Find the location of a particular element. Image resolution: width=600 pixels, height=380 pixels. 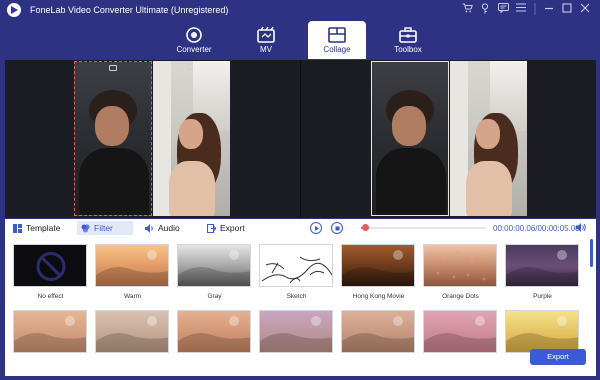

filter-icon is located at coordinates (85, 228).